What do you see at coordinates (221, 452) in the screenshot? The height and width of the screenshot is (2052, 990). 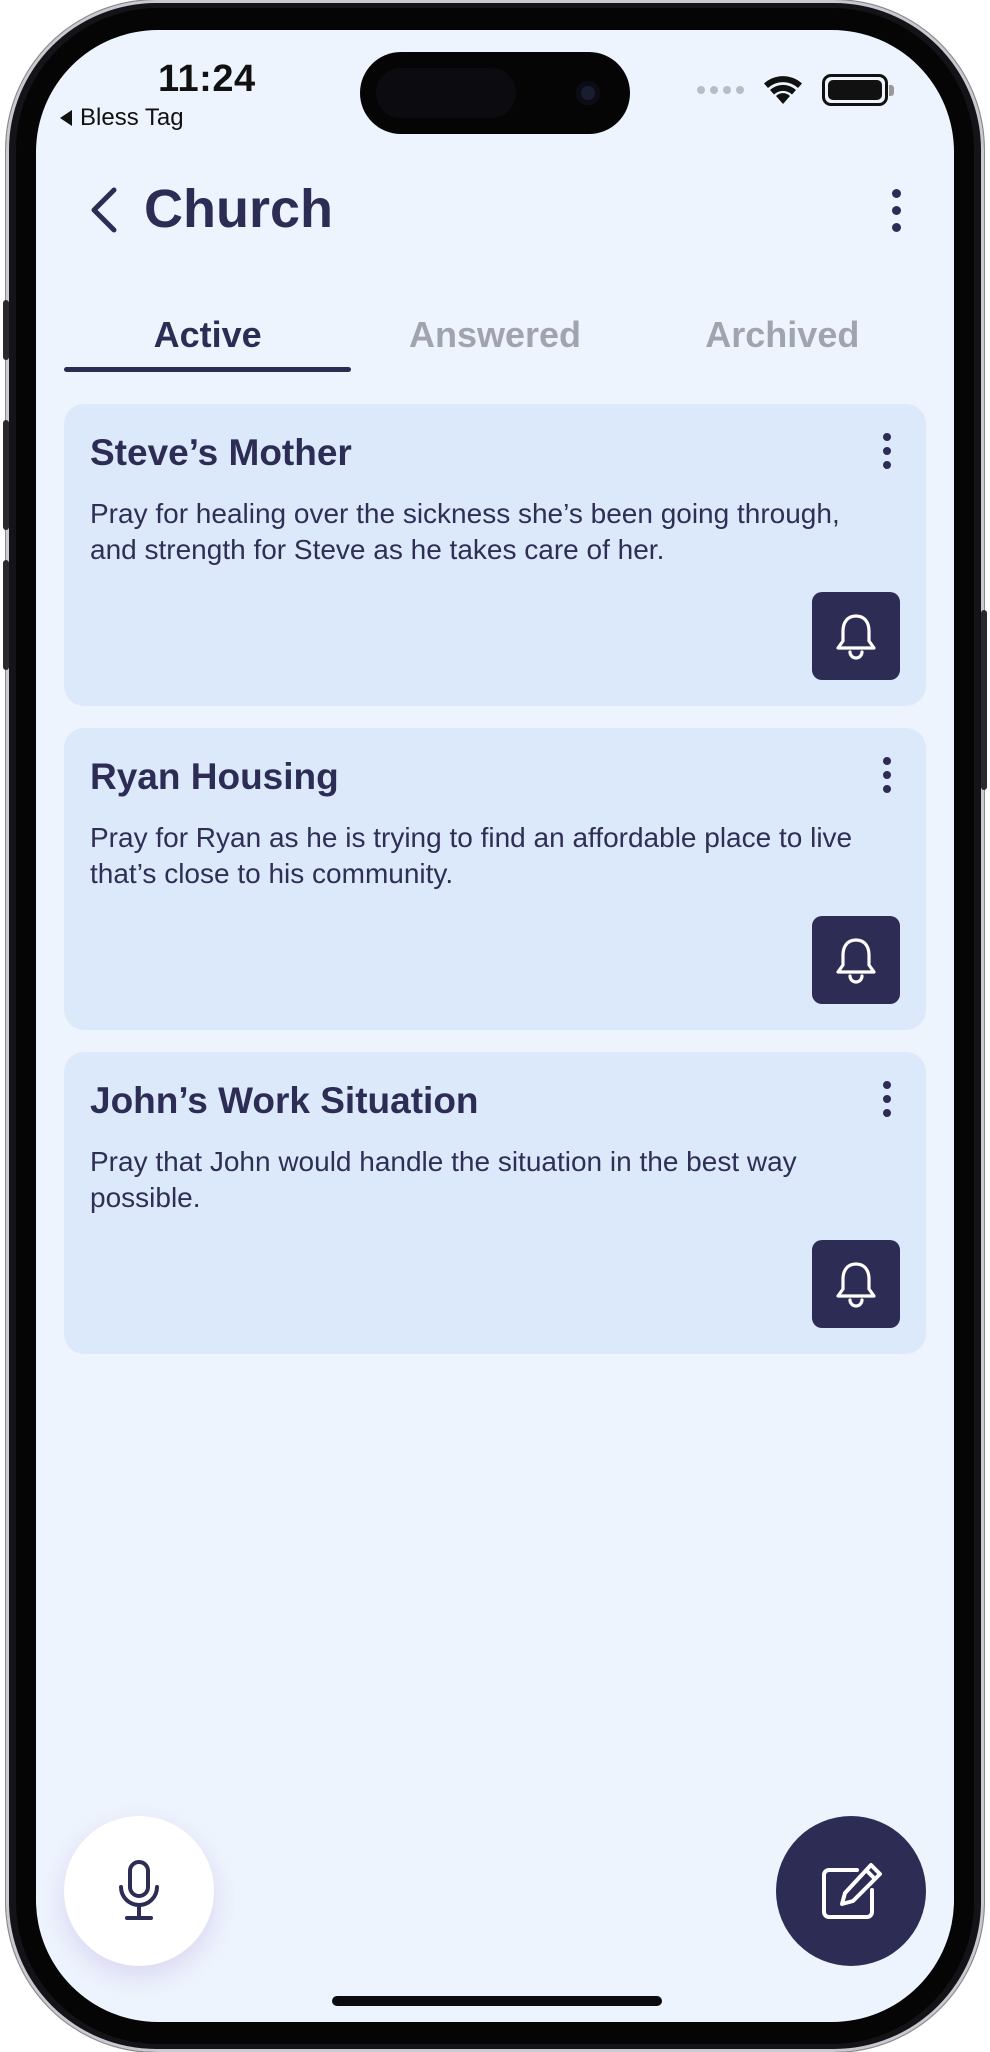 I see `prayer-title: Steve’s Mother` at bounding box center [221, 452].